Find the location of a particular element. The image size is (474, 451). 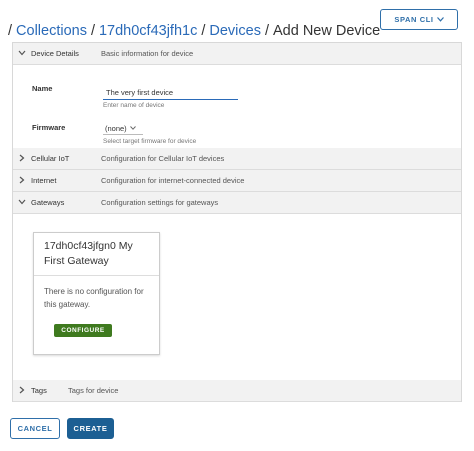

create-button: CREATE is located at coordinates (90, 428).